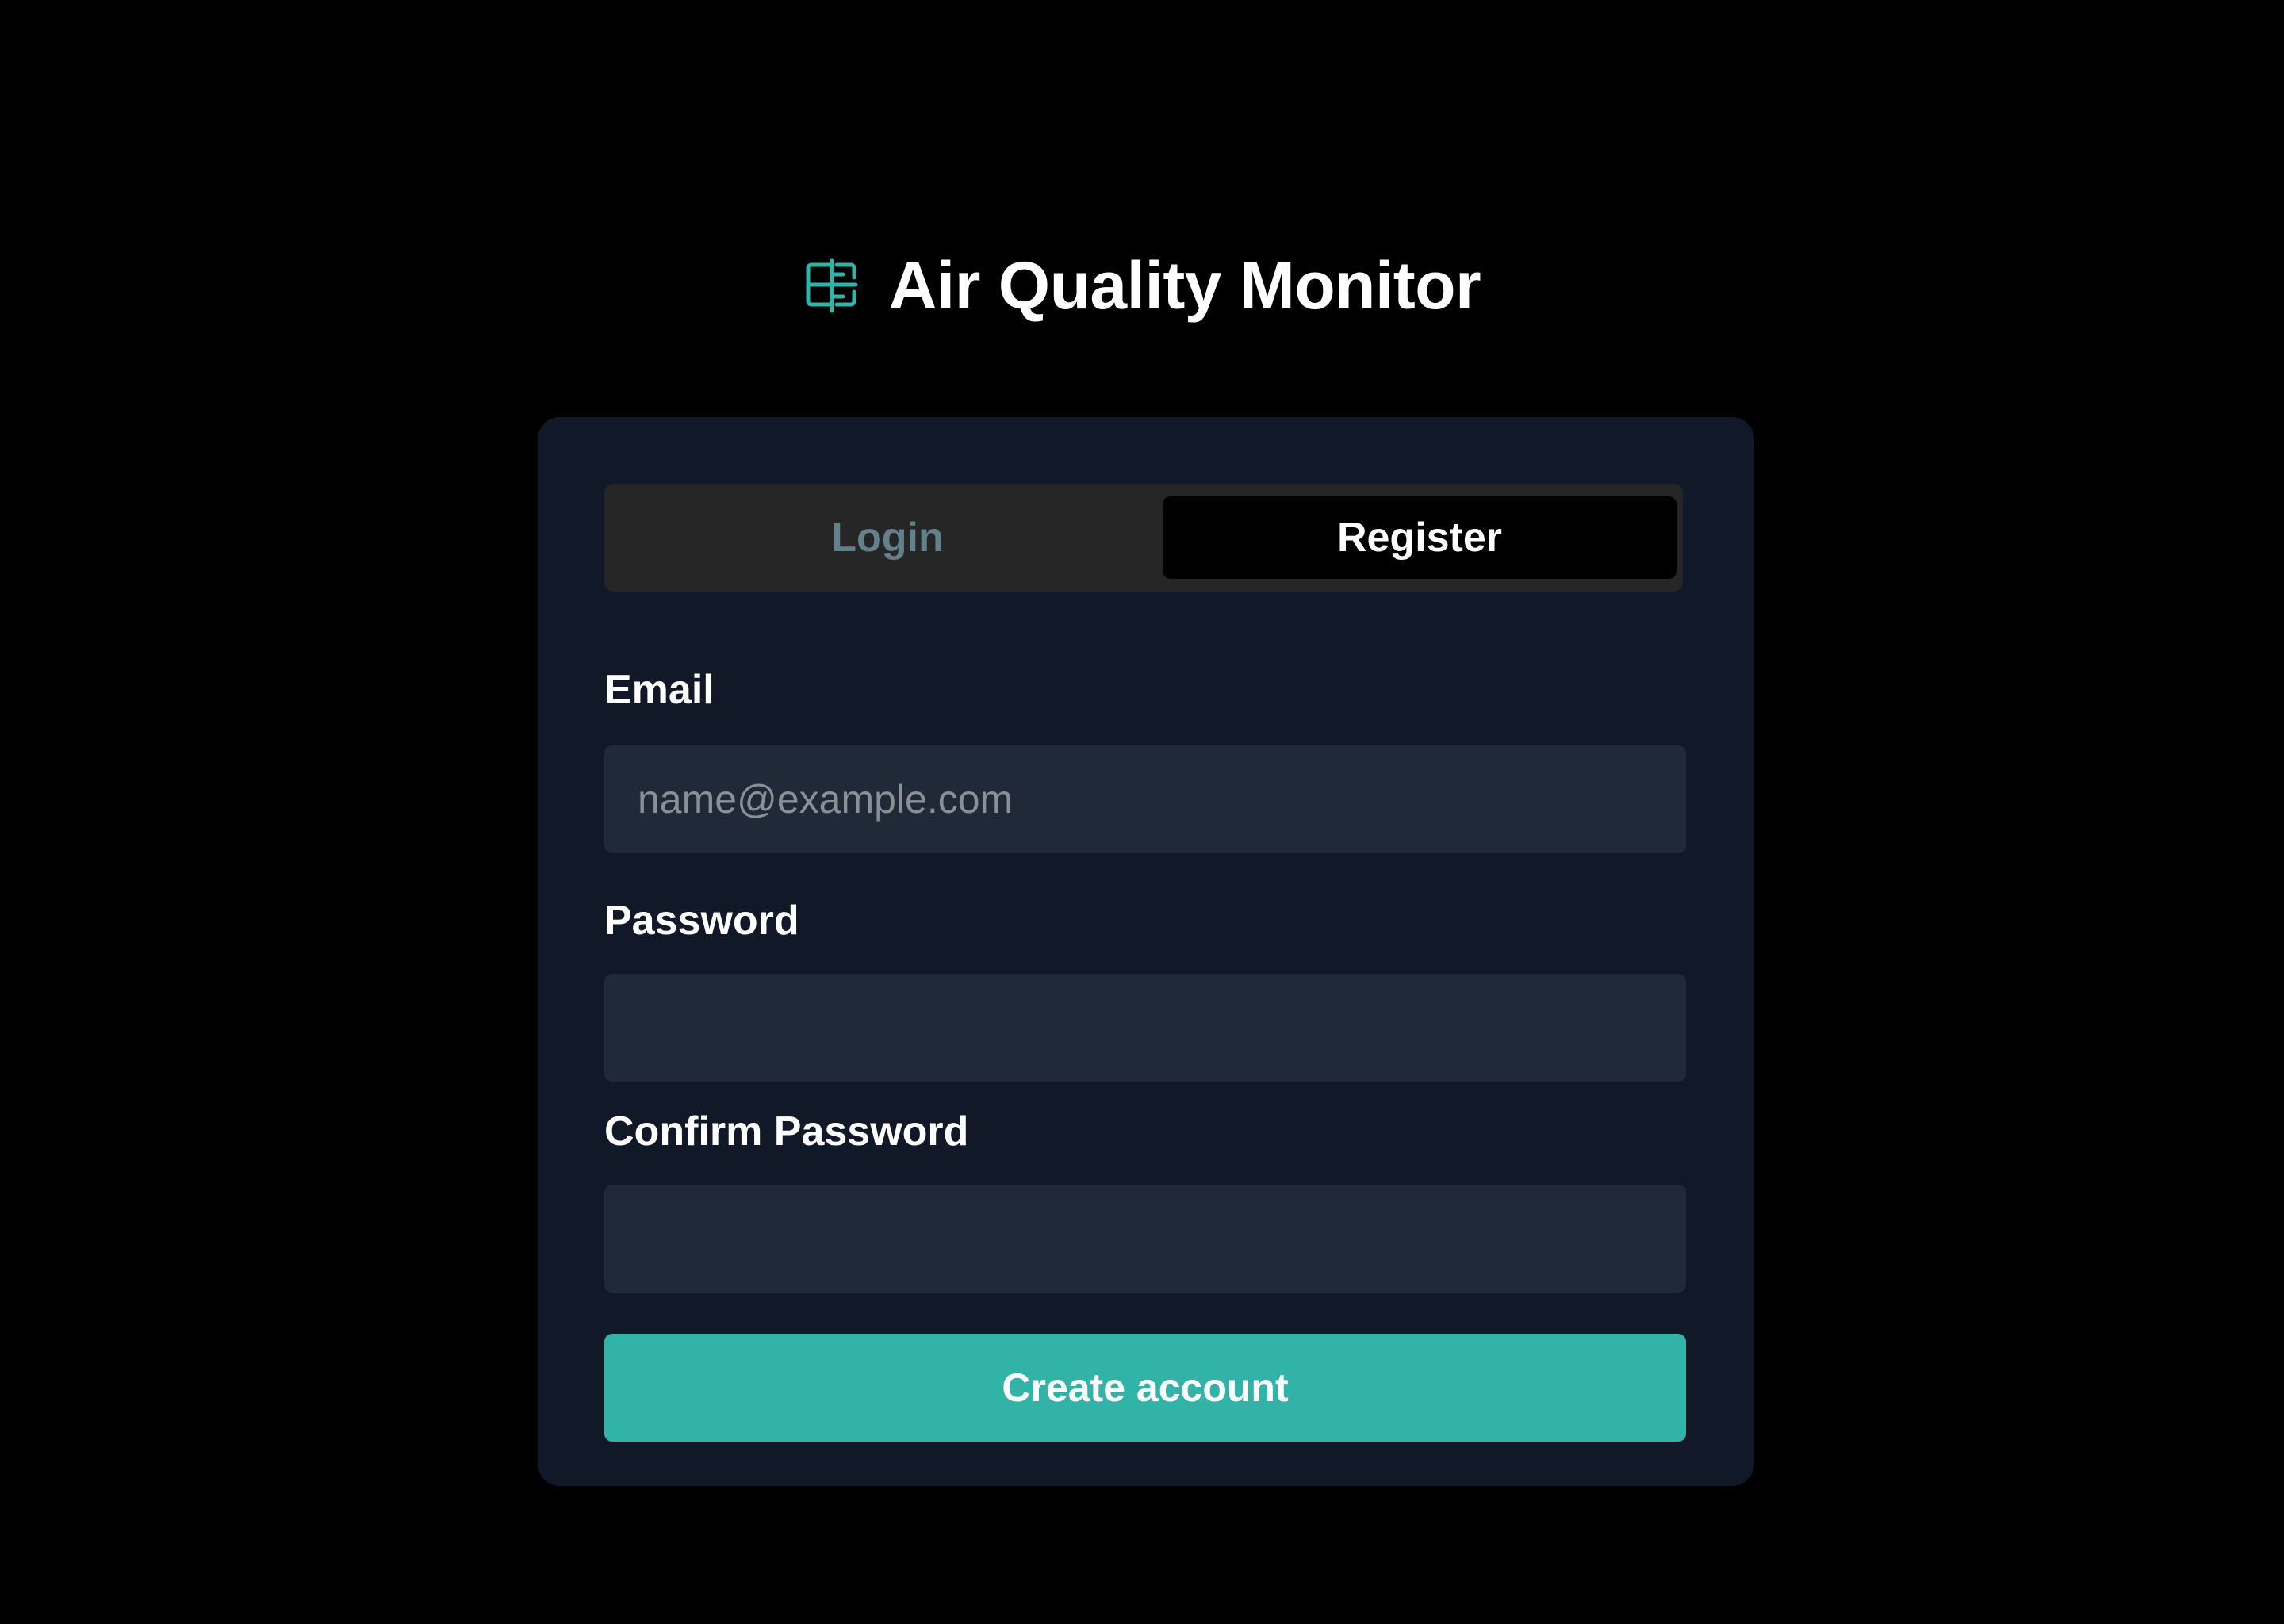 This screenshot has width=2284, height=1624. Describe the element at coordinates (1145, 1388) in the screenshot. I see `create-account-button: Create account` at that location.